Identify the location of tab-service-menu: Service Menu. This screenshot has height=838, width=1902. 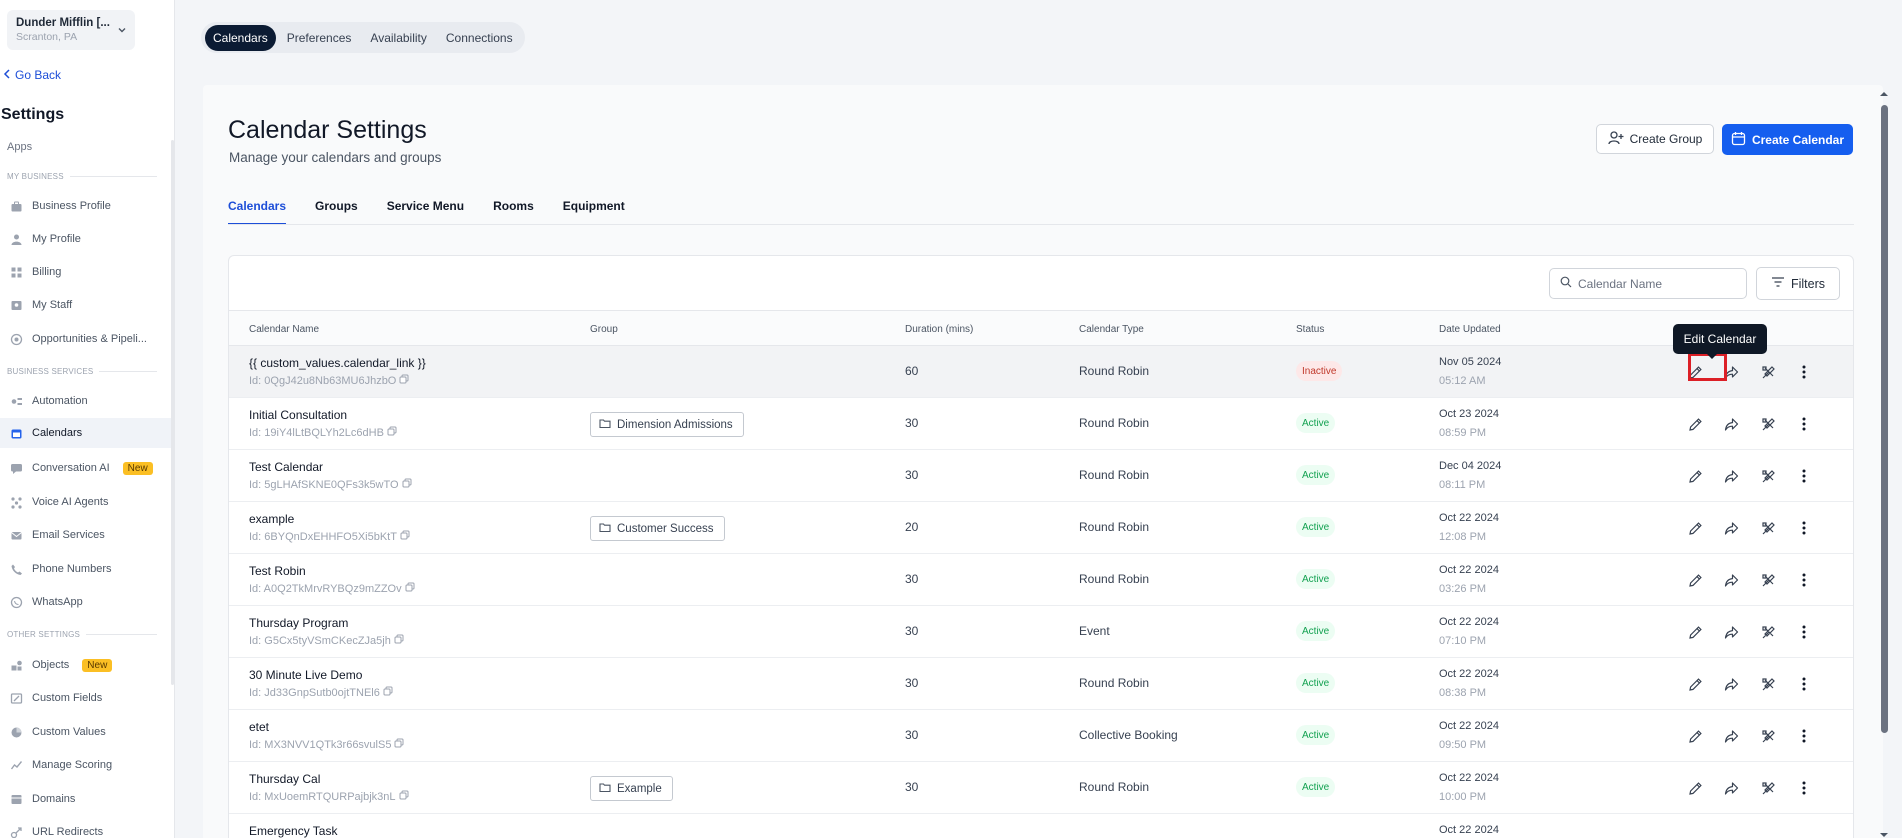
(425, 212).